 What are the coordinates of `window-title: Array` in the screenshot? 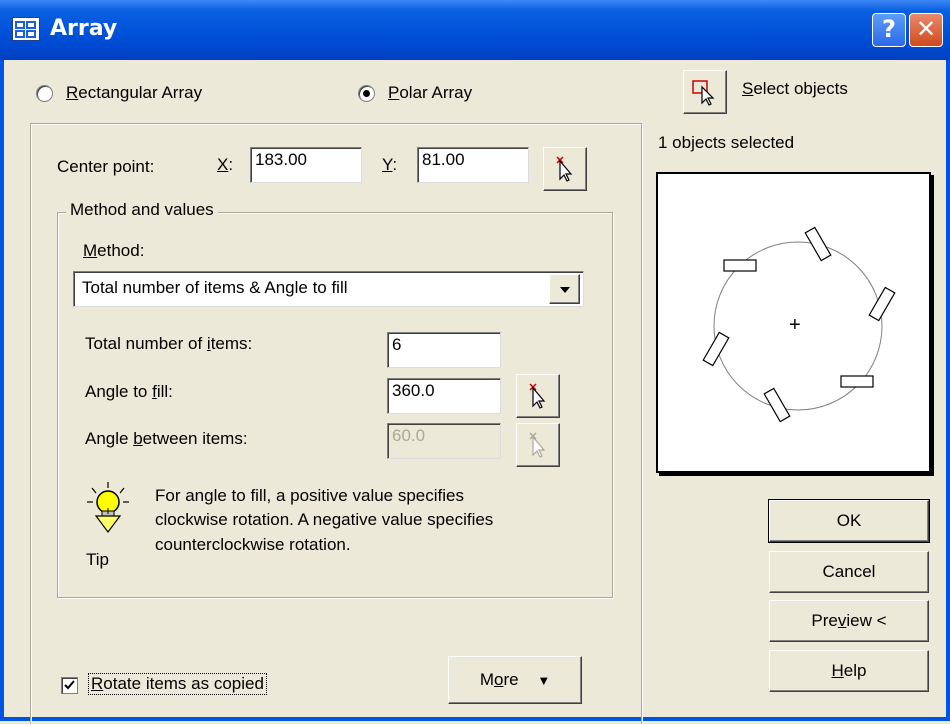 It's located at (84, 28).